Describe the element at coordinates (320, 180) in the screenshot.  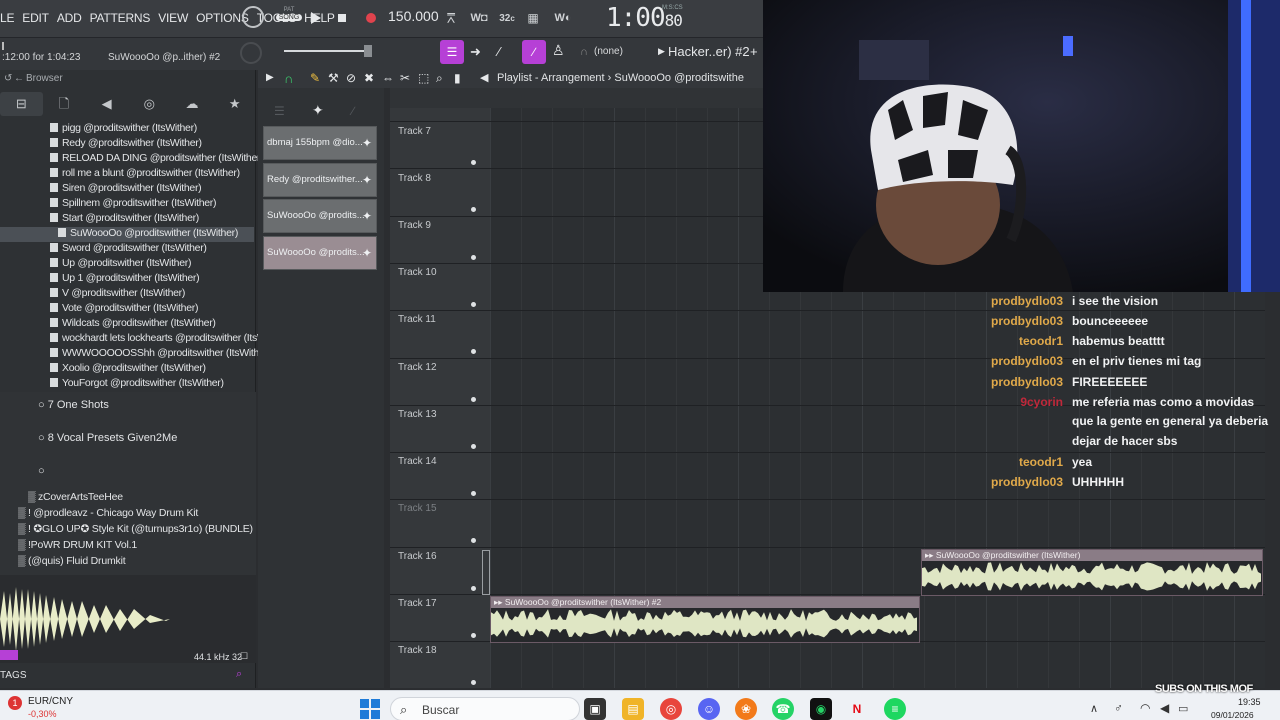
I see `clip-source-item: Redy @proditswither... ✦` at that location.